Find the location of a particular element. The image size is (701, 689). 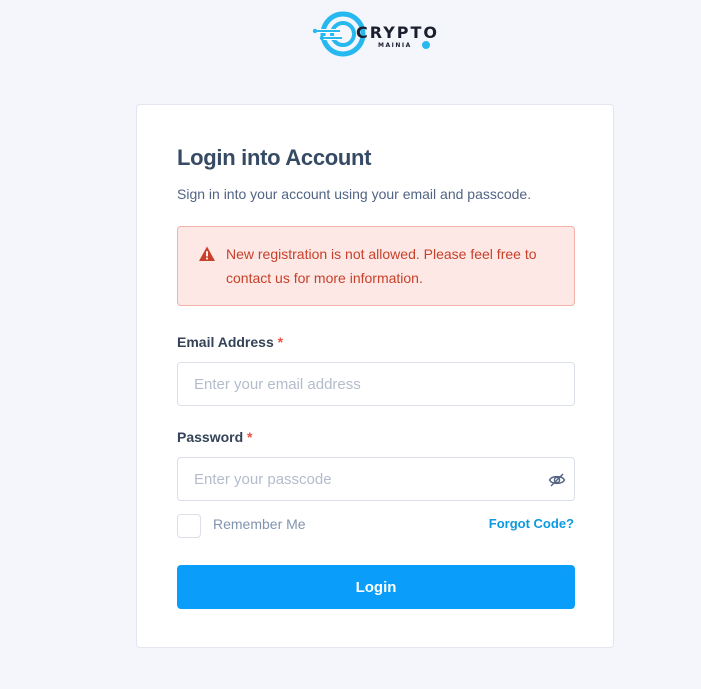

password-label: Password * is located at coordinates (214, 437).